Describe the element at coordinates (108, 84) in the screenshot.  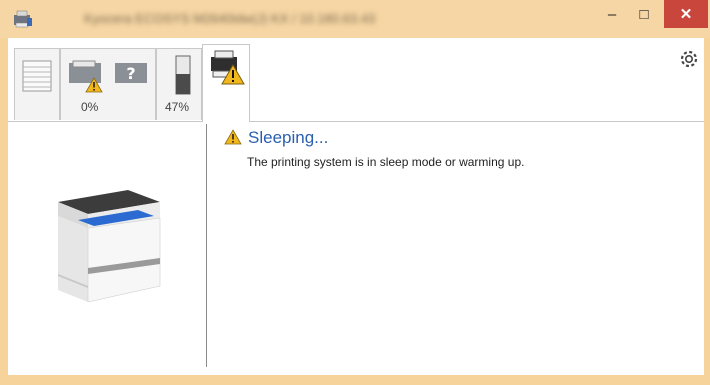
I see `tab-paper-tray: ? 0%` at that location.